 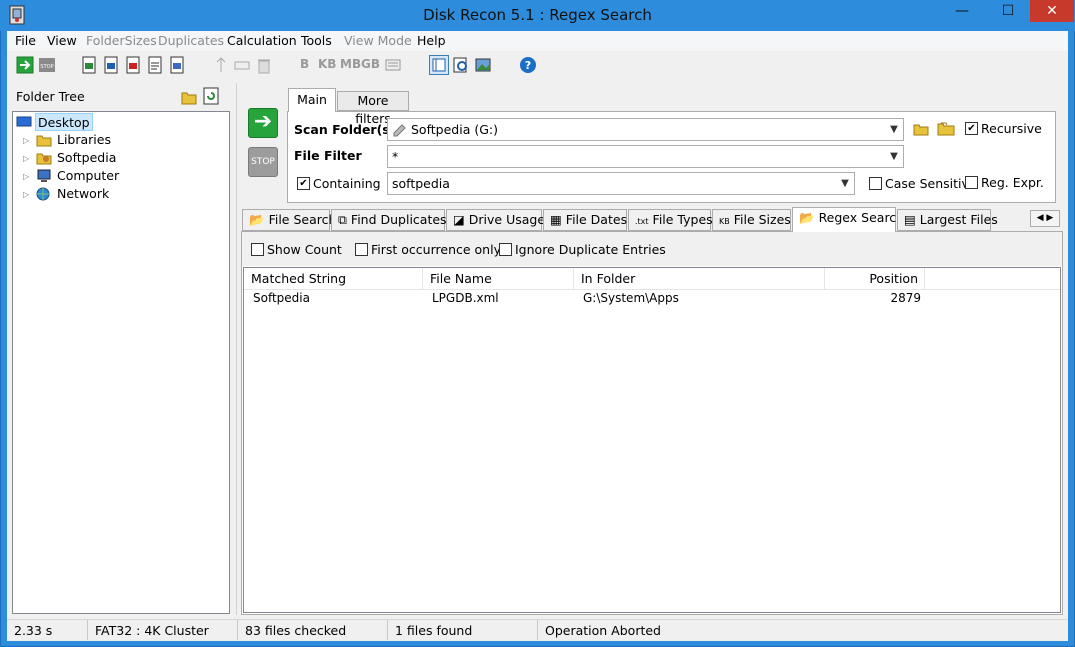 I want to click on tree-node-desktop: Desktop, so click(x=64, y=122).